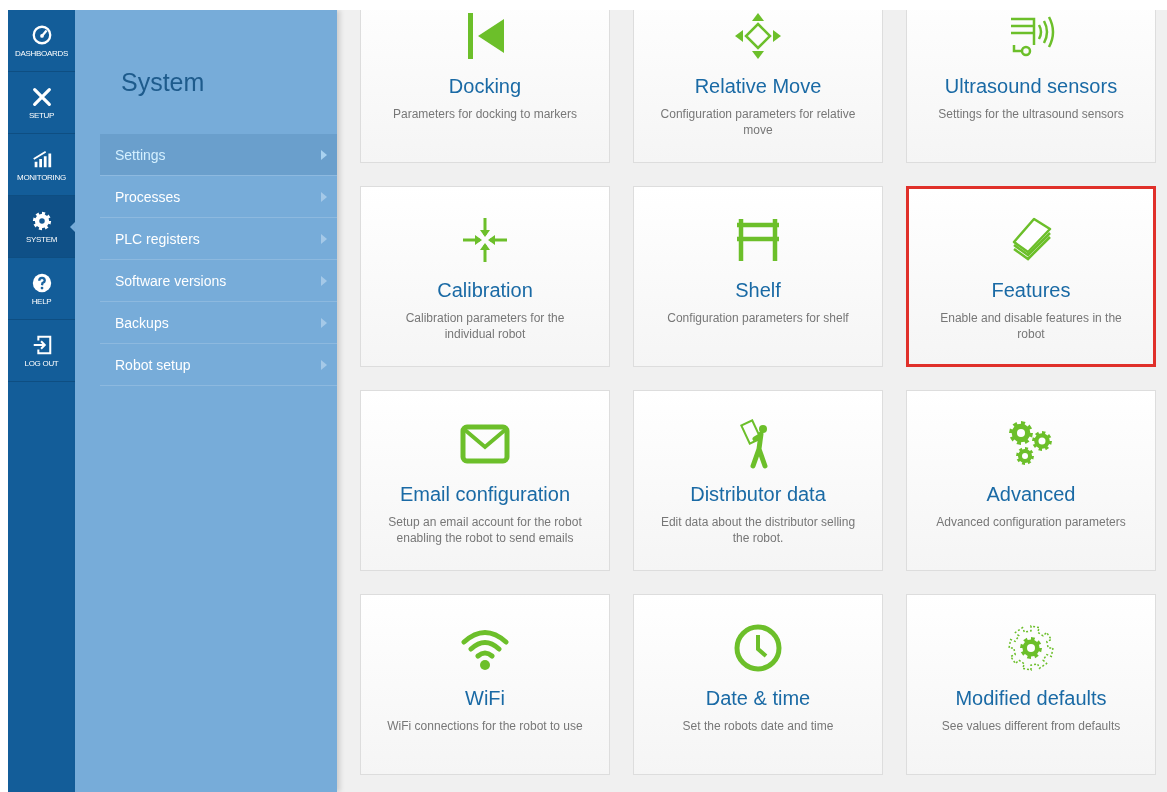 The image size is (1167, 792). I want to click on settings-card: Date & time Set the robots date and time, so click(758, 684).